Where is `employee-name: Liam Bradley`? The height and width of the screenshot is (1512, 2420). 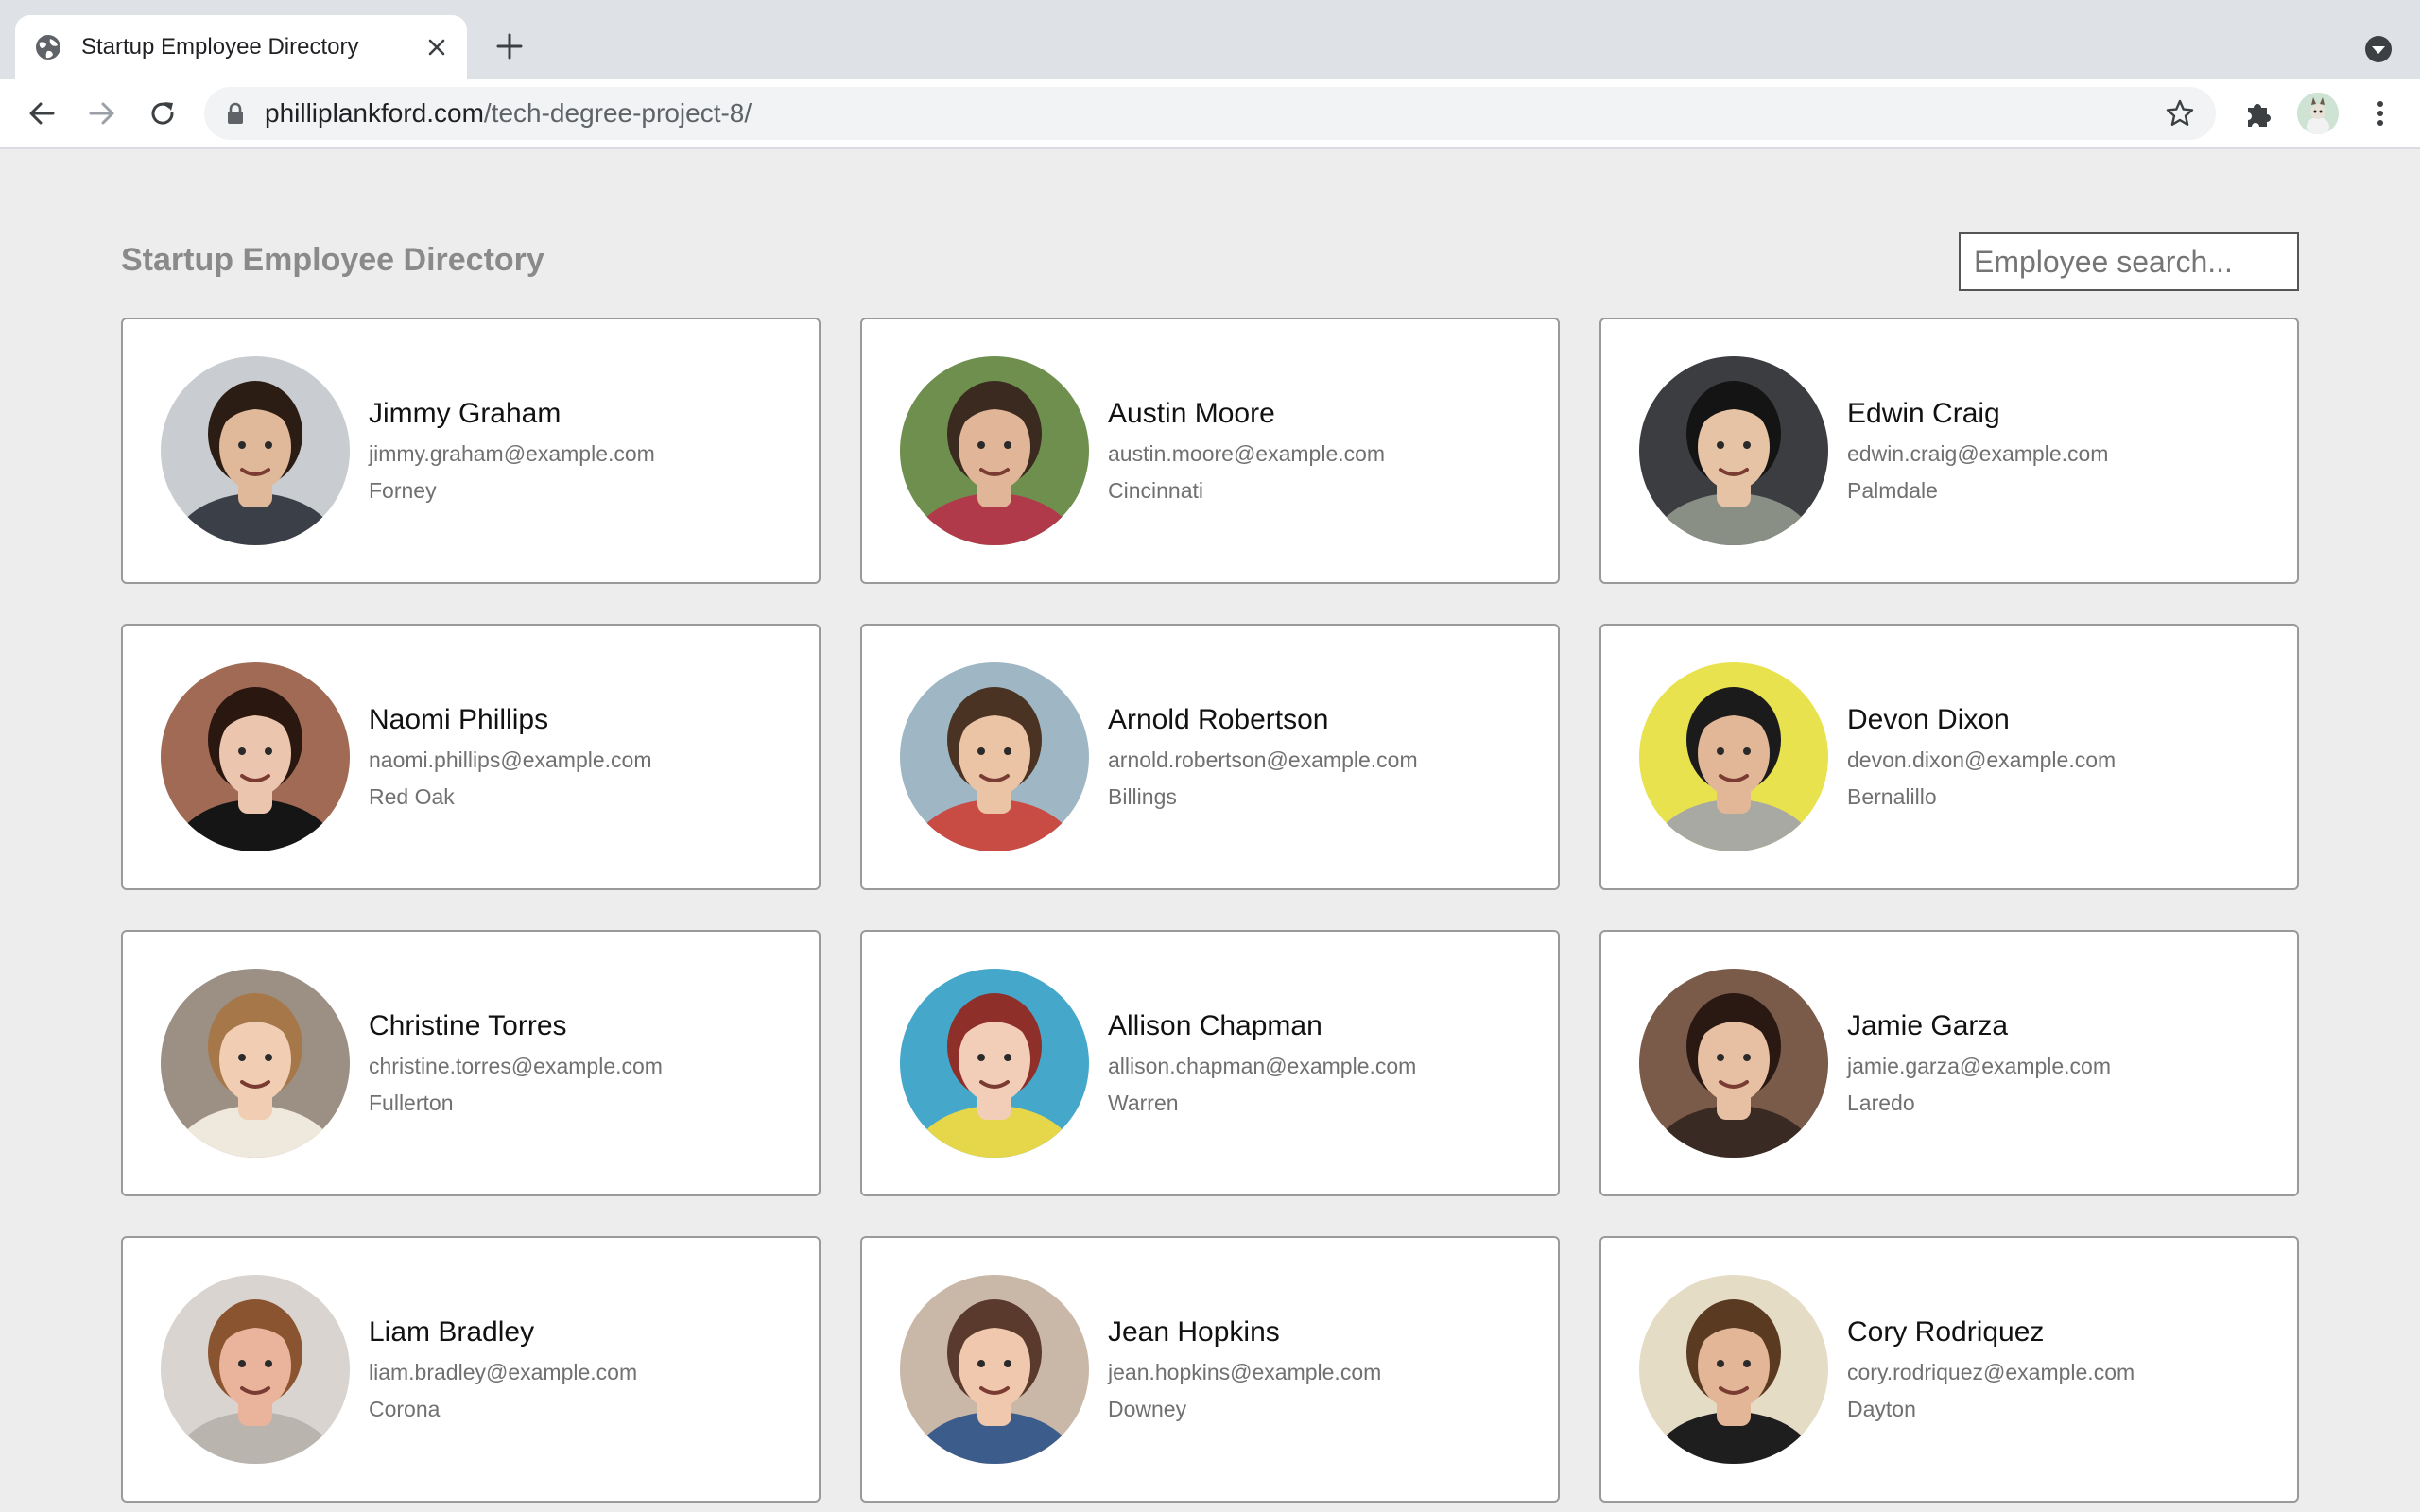 employee-name: Liam Bradley is located at coordinates (452, 1332).